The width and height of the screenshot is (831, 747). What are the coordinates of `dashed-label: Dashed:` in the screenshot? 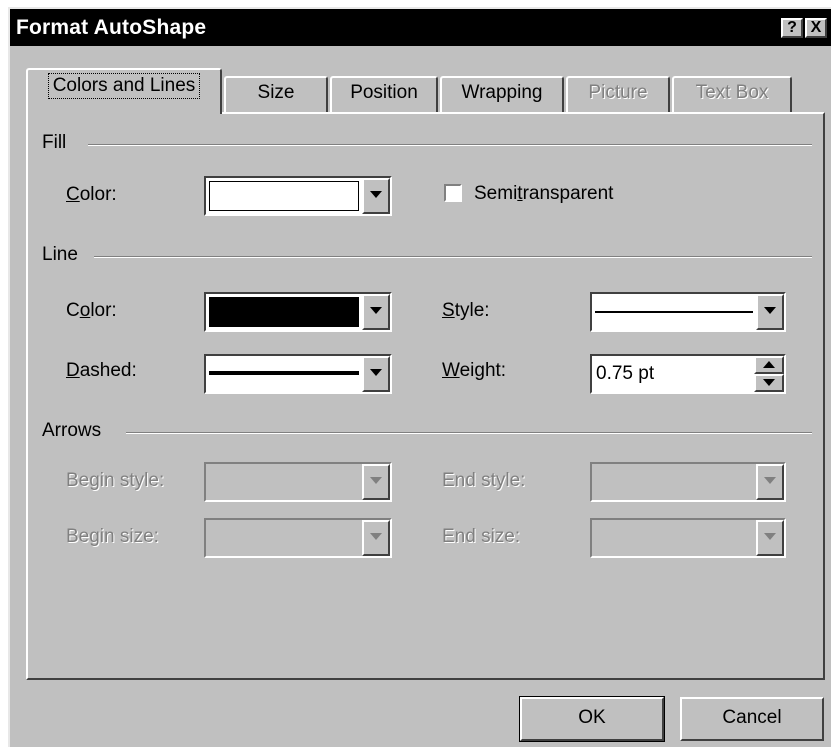 It's located at (101, 370).